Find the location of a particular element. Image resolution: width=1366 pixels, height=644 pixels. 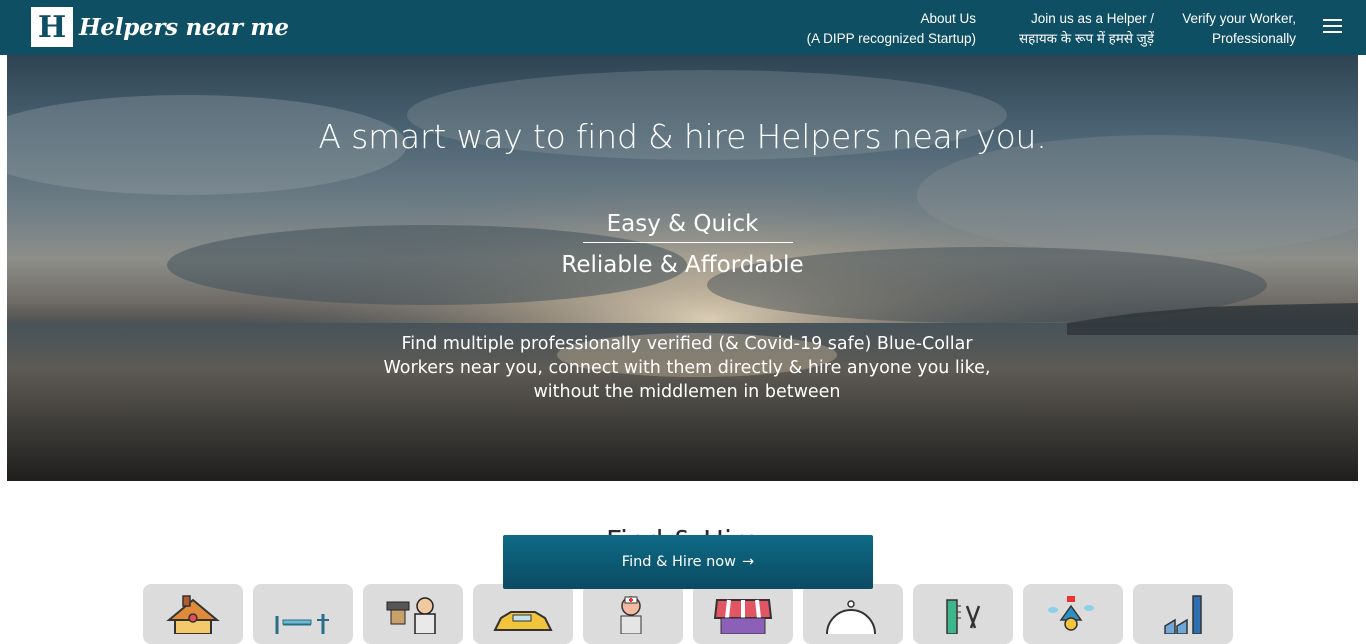

car-icon is located at coordinates (523, 621).